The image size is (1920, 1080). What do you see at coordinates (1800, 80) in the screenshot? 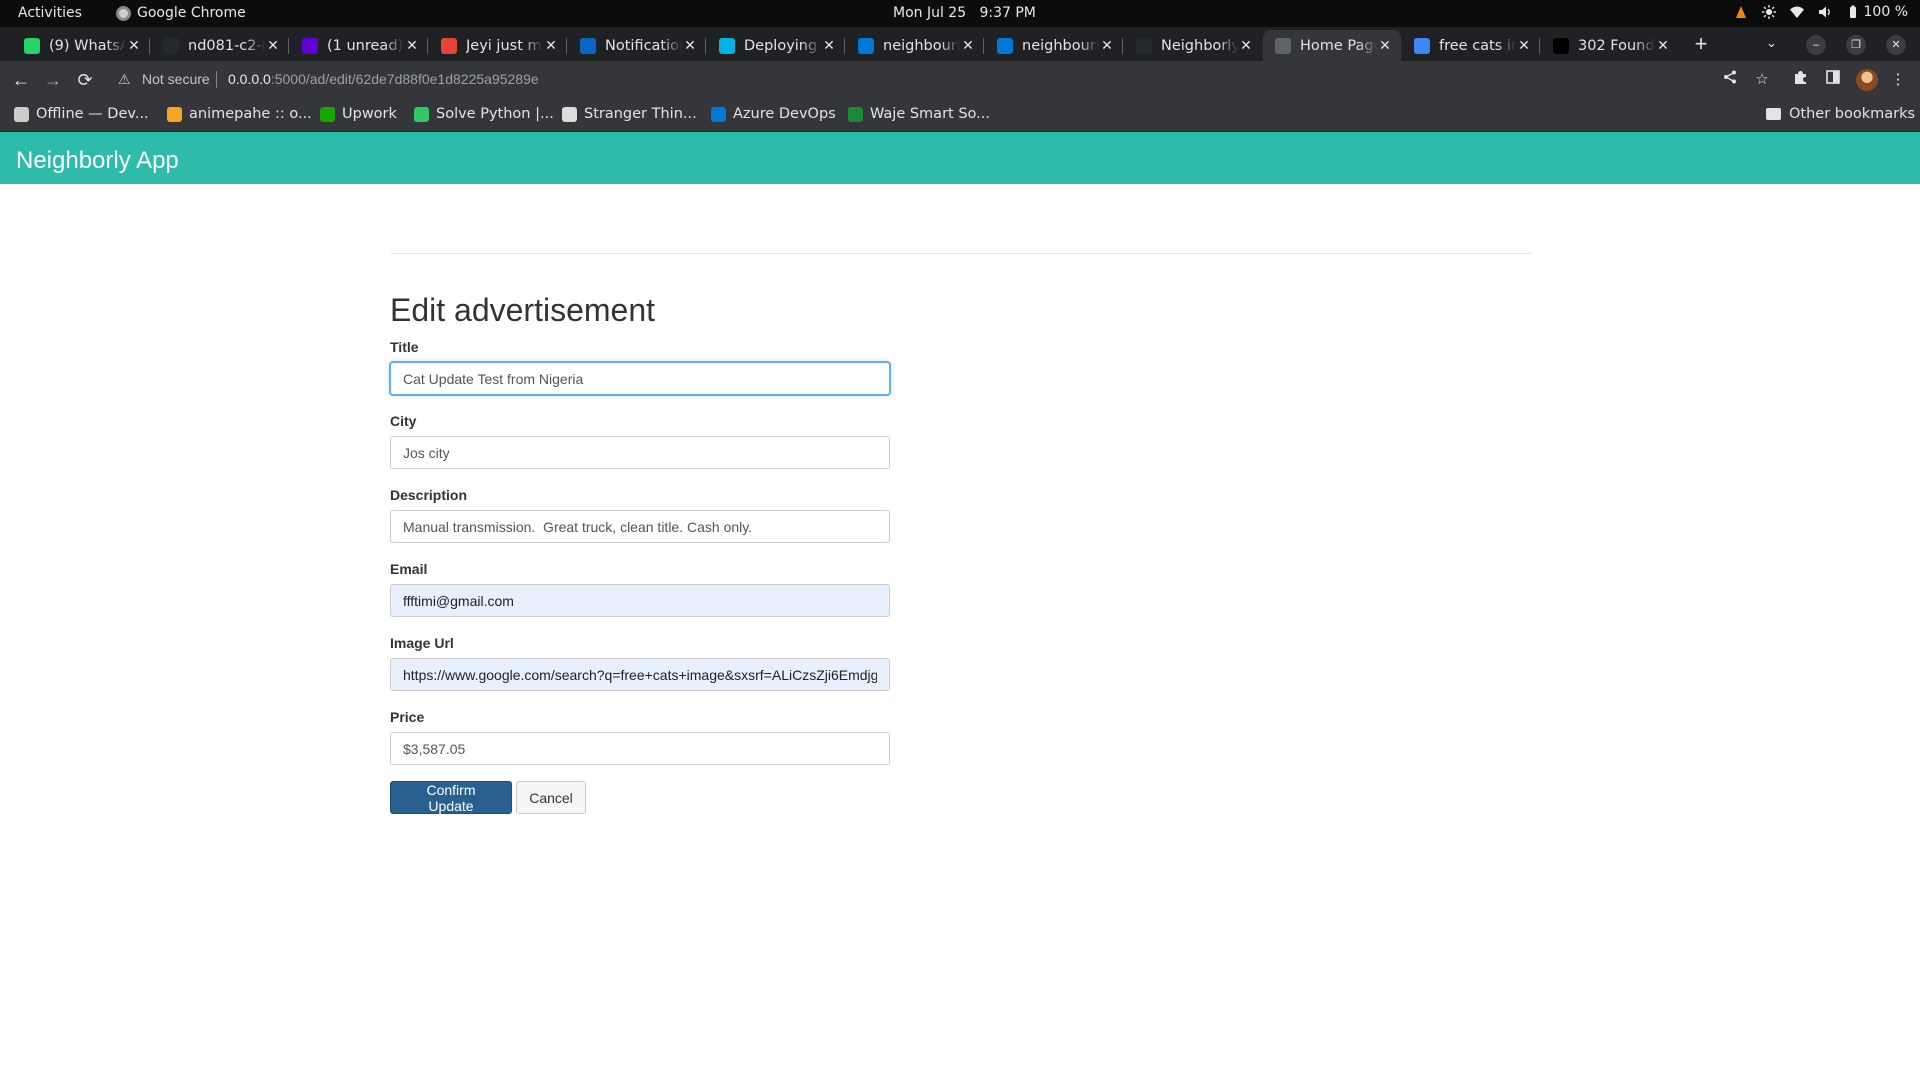
I see `extensions-puzzle-icon` at bounding box center [1800, 80].